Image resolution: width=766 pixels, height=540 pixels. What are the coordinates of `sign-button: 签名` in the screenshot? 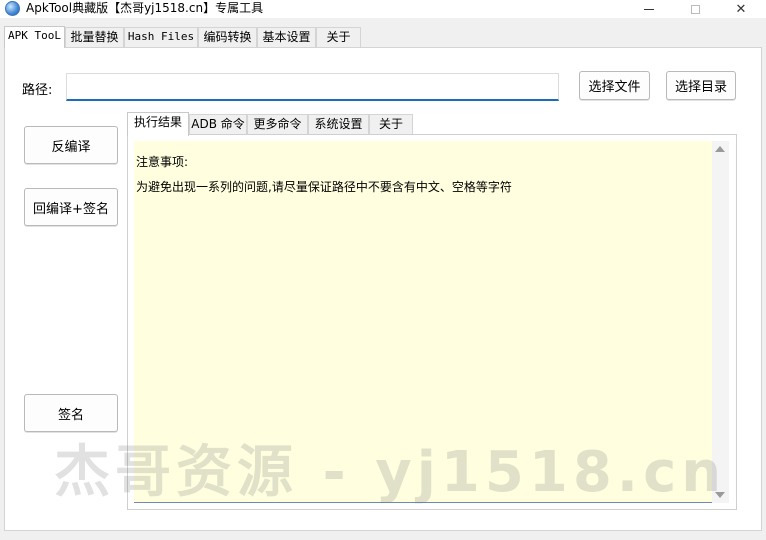 It's located at (71, 413).